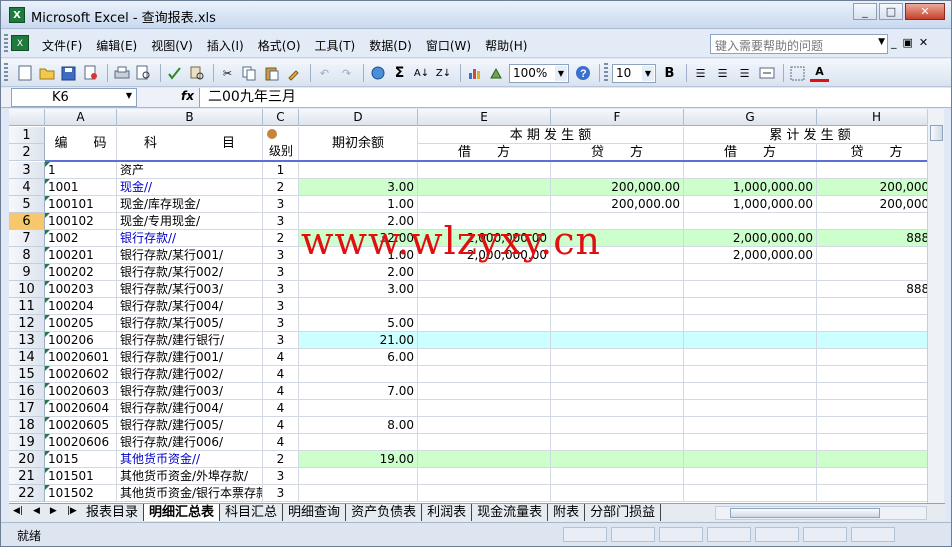 The image size is (952, 547). Describe the element at coordinates (190, 170) in the screenshot. I see `cell-b: 资产` at that location.